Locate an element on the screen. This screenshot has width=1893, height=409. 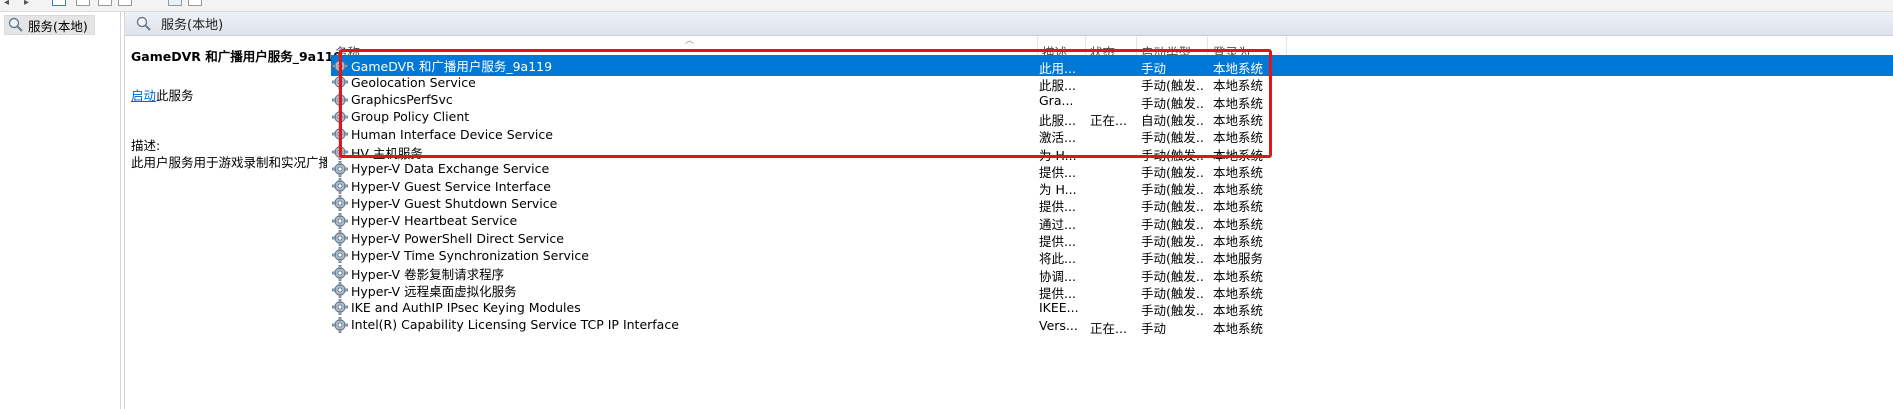
service-name: Hyper-V Time Synchronization Service is located at coordinates (470, 255).